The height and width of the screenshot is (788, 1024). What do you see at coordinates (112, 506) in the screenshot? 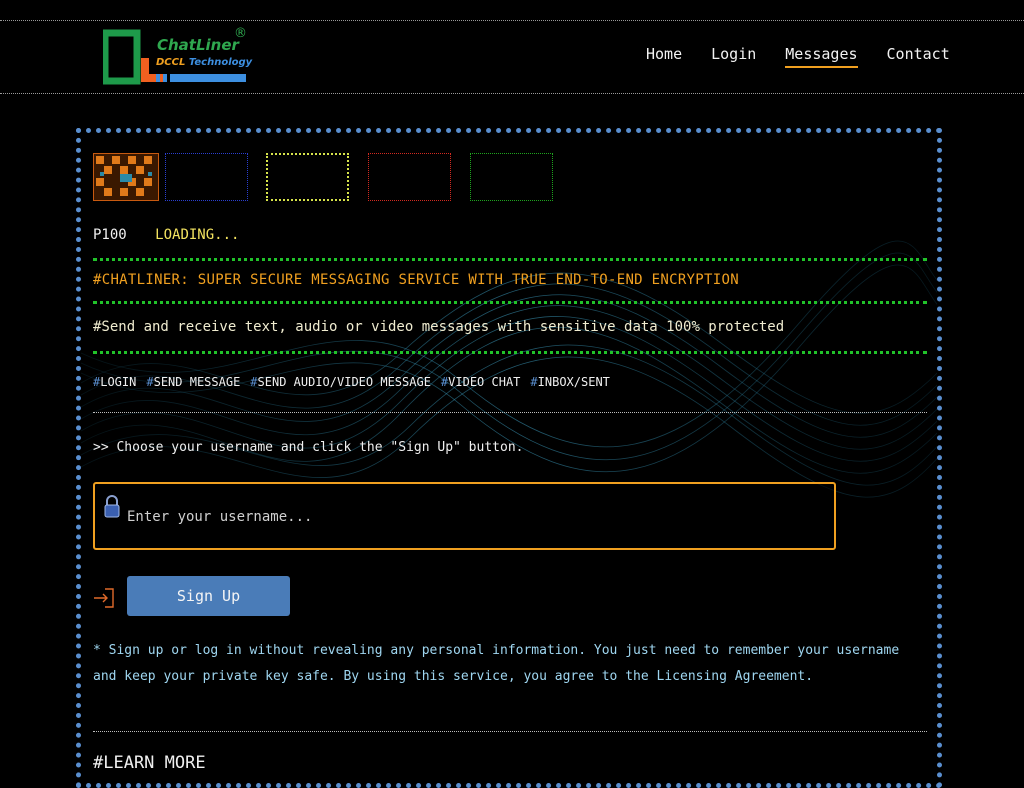
I see `lock-icon` at bounding box center [112, 506].